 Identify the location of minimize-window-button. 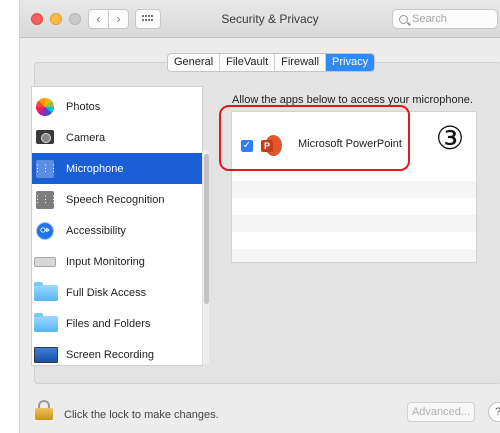
(56, 19).